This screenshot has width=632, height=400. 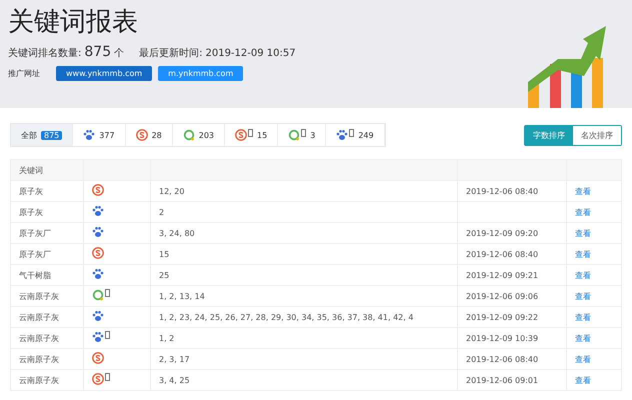 What do you see at coordinates (166, 338) in the screenshot?
I see `rank-cell: 1, 2` at bounding box center [166, 338].